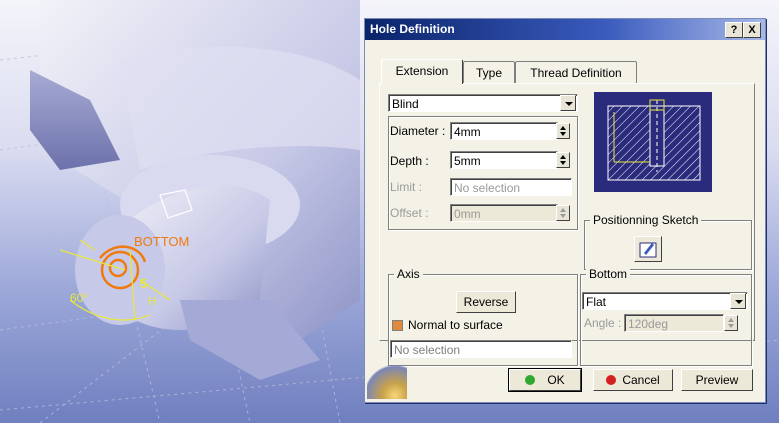 This screenshot has height=423, width=779. I want to click on preview-button: Preview, so click(717, 380).